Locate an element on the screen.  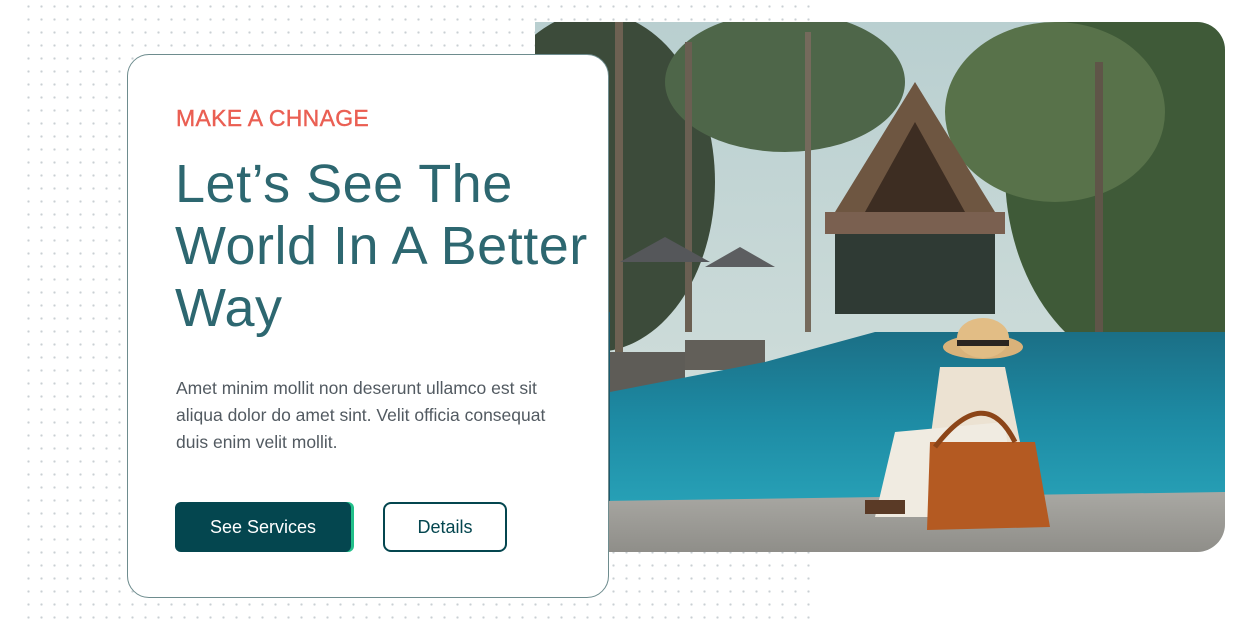
eyebrow-text: MAKE A CHNAGE is located at coordinates (273, 118).